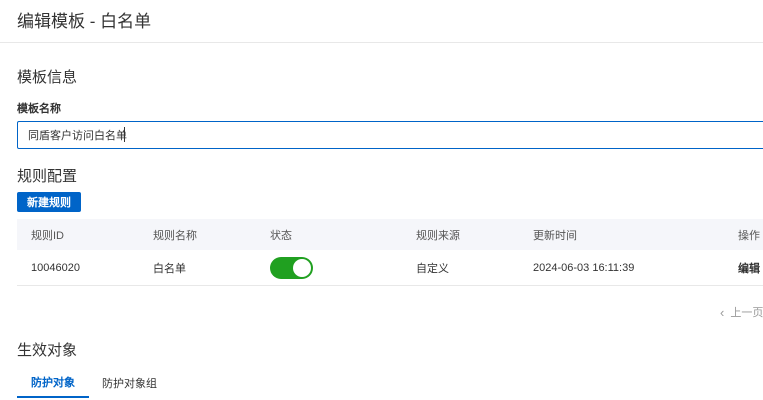 Image resolution: width=763 pixels, height=400 pixels. I want to click on page-title: 编辑模板 - 白名单, so click(84, 21).